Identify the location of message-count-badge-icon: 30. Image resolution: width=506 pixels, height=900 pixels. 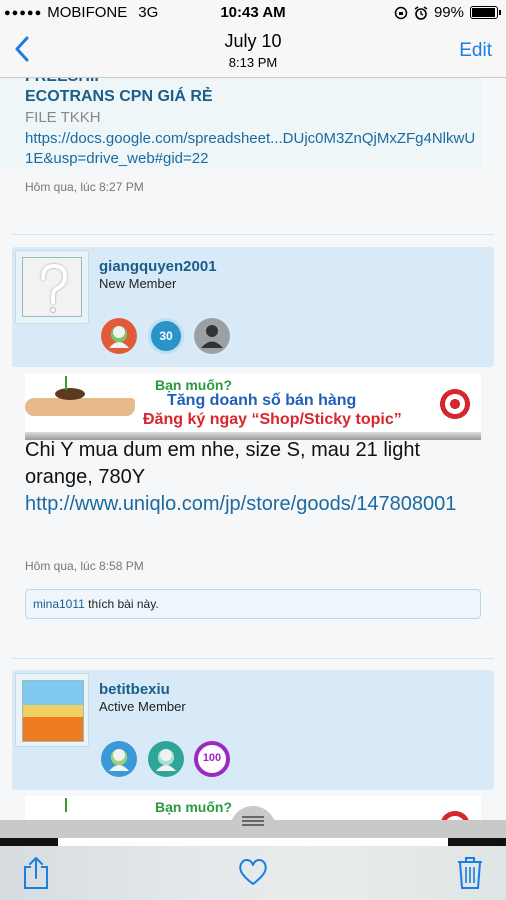
(166, 336).